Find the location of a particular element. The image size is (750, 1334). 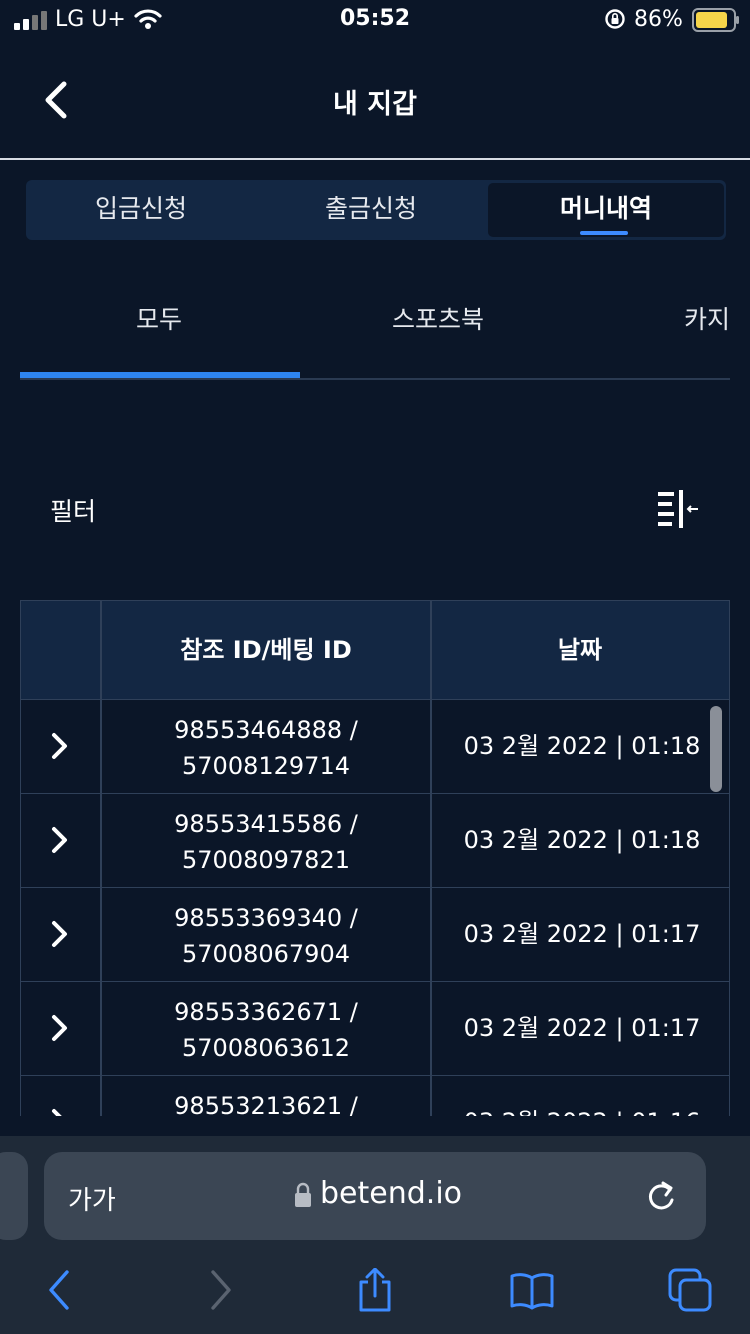

previous-tab-preview is located at coordinates (14, 1196).